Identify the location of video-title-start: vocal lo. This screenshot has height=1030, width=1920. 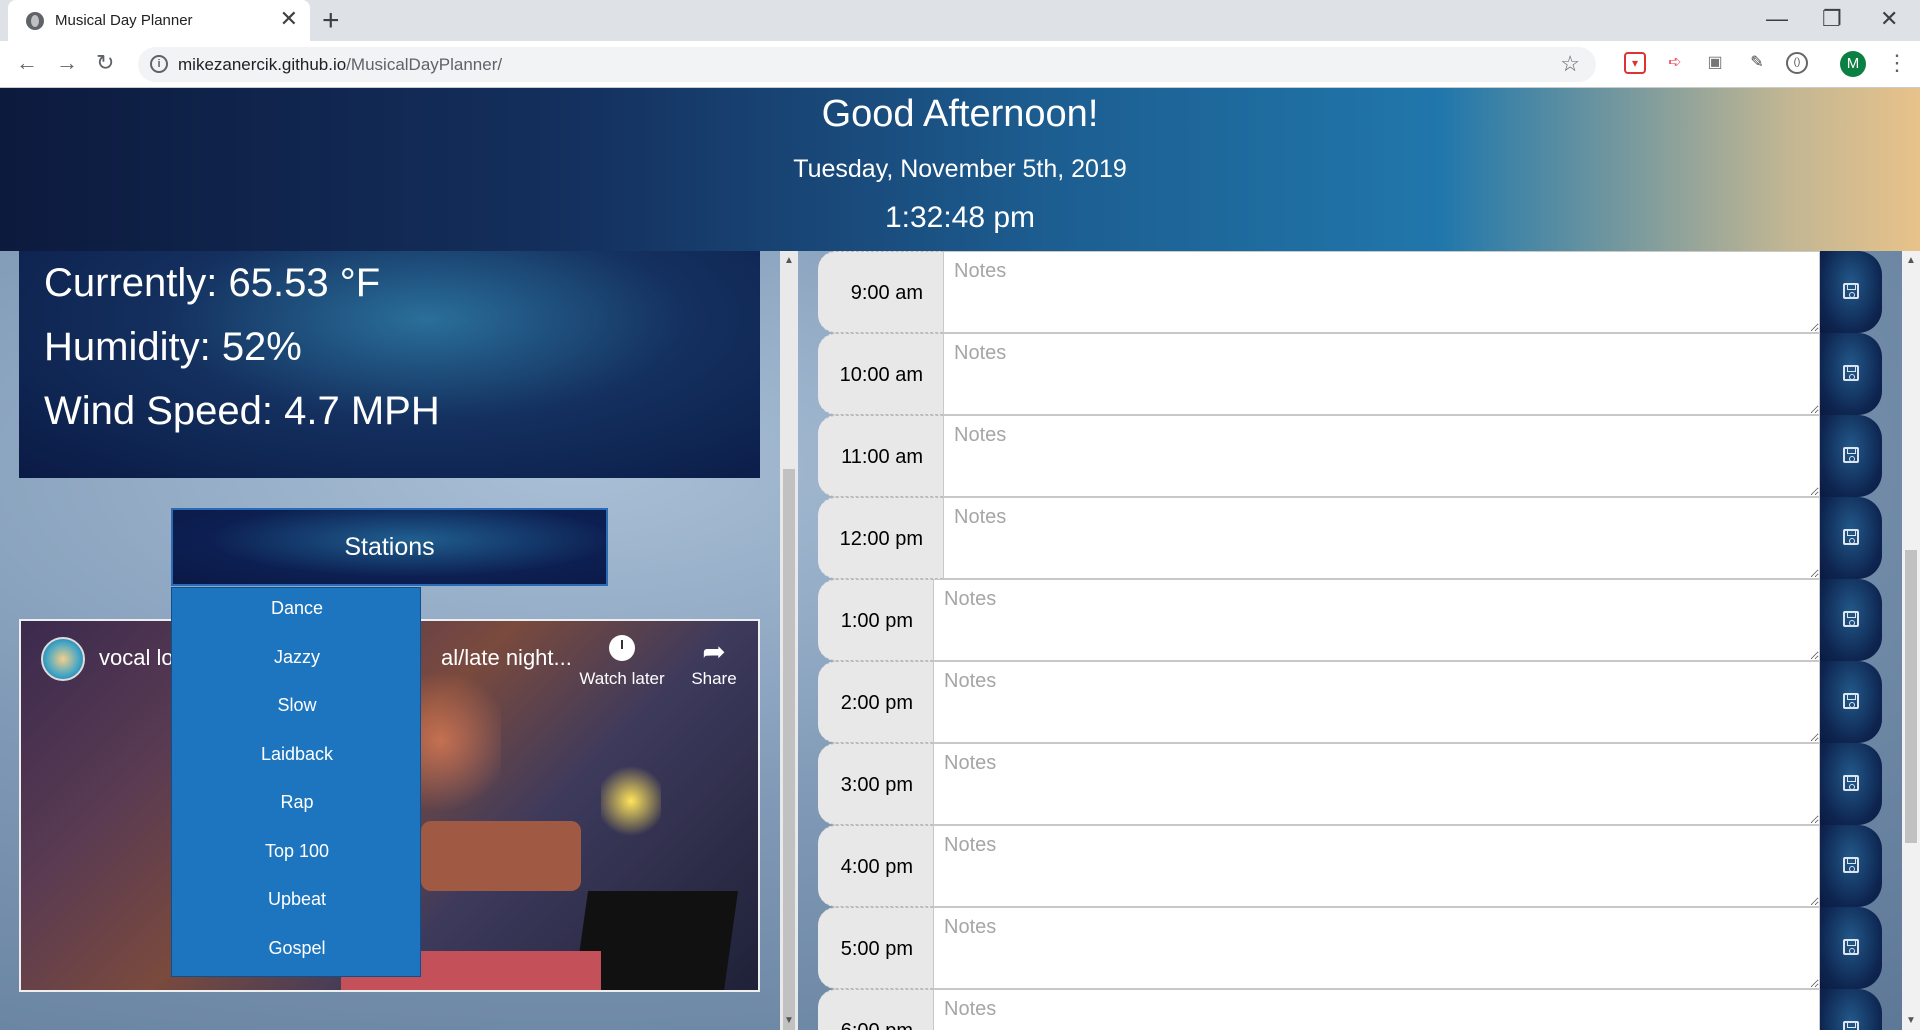
(136, 657).